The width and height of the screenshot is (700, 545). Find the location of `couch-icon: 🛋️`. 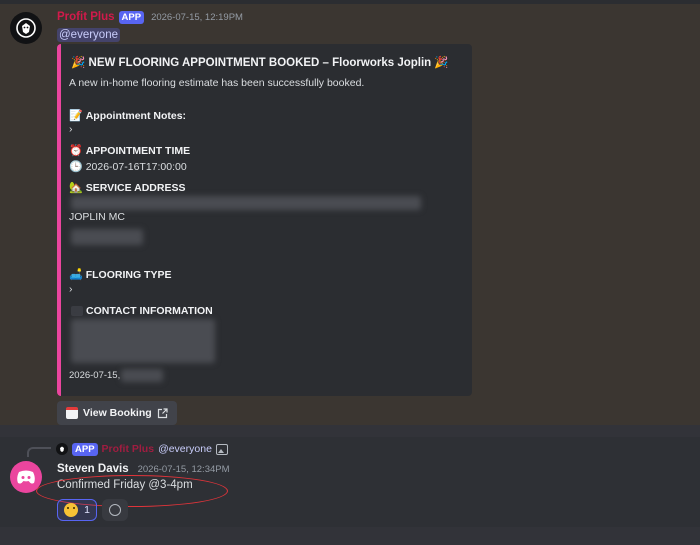

couch-icon: 🛋️ is located at coordinates (76, 275).